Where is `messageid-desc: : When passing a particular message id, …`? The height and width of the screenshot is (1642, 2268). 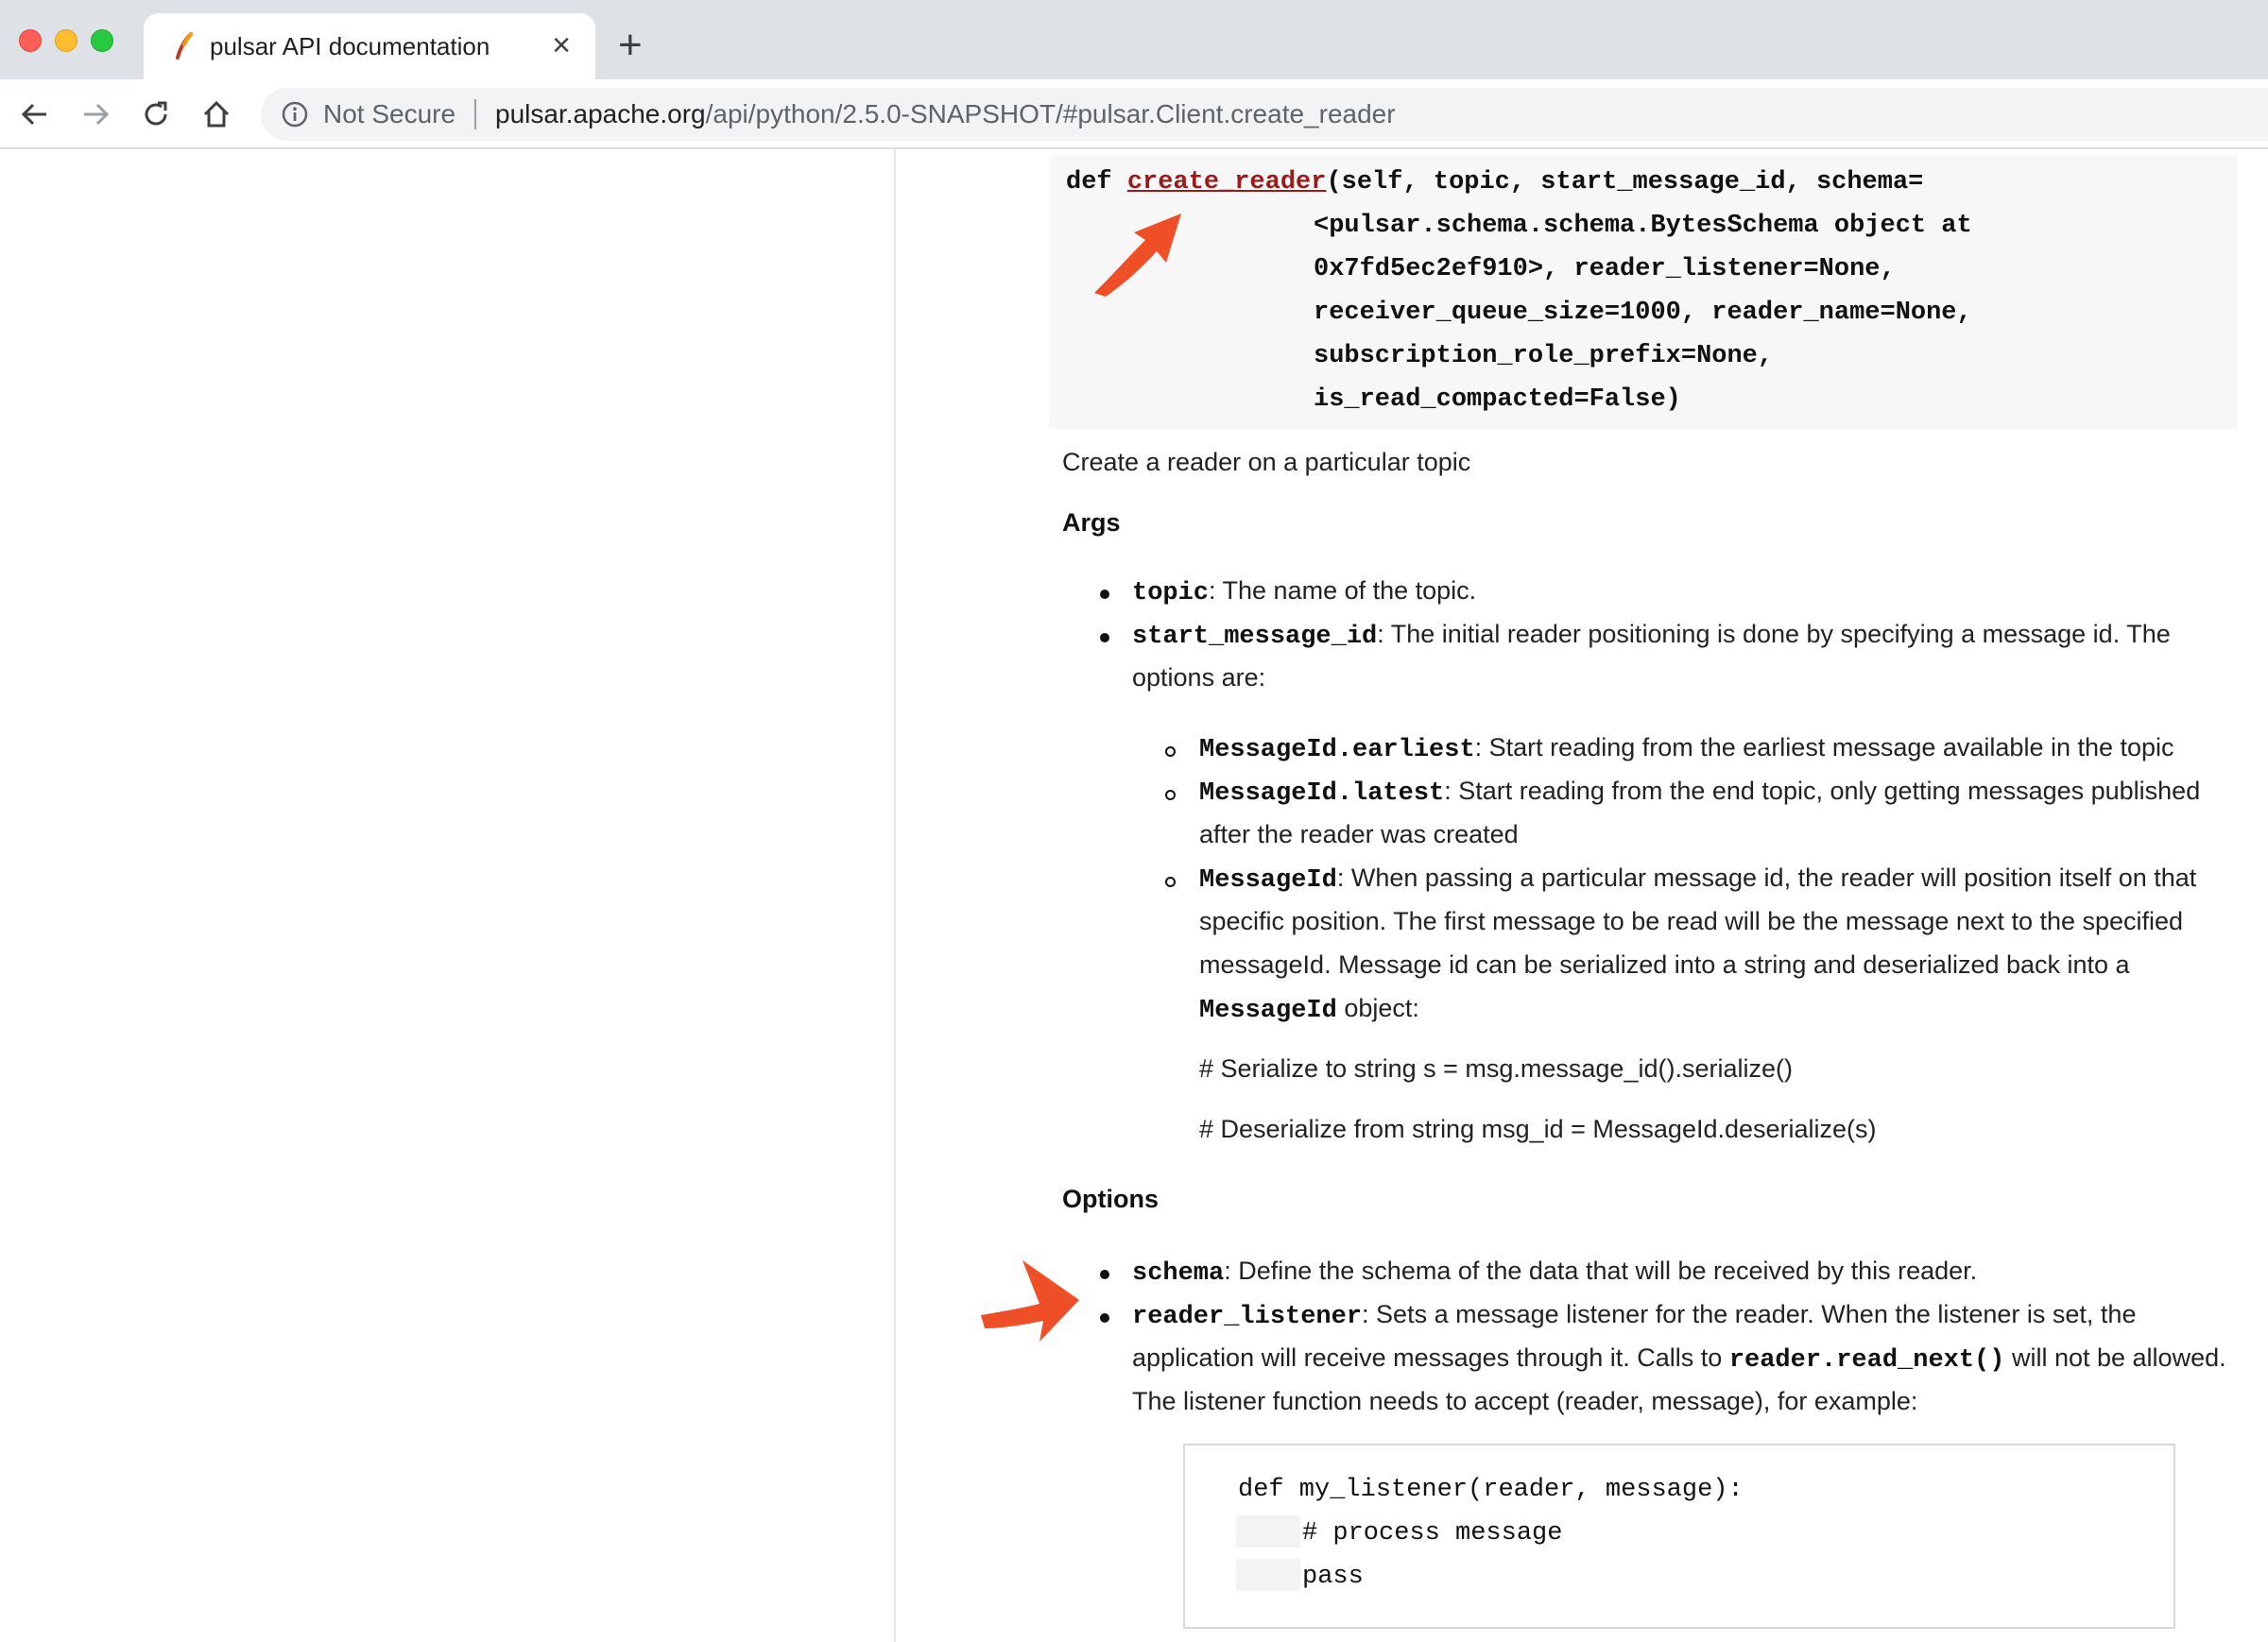 messageid-desc: : When passing a particular message id, … is located at coordinates (1766, 878).